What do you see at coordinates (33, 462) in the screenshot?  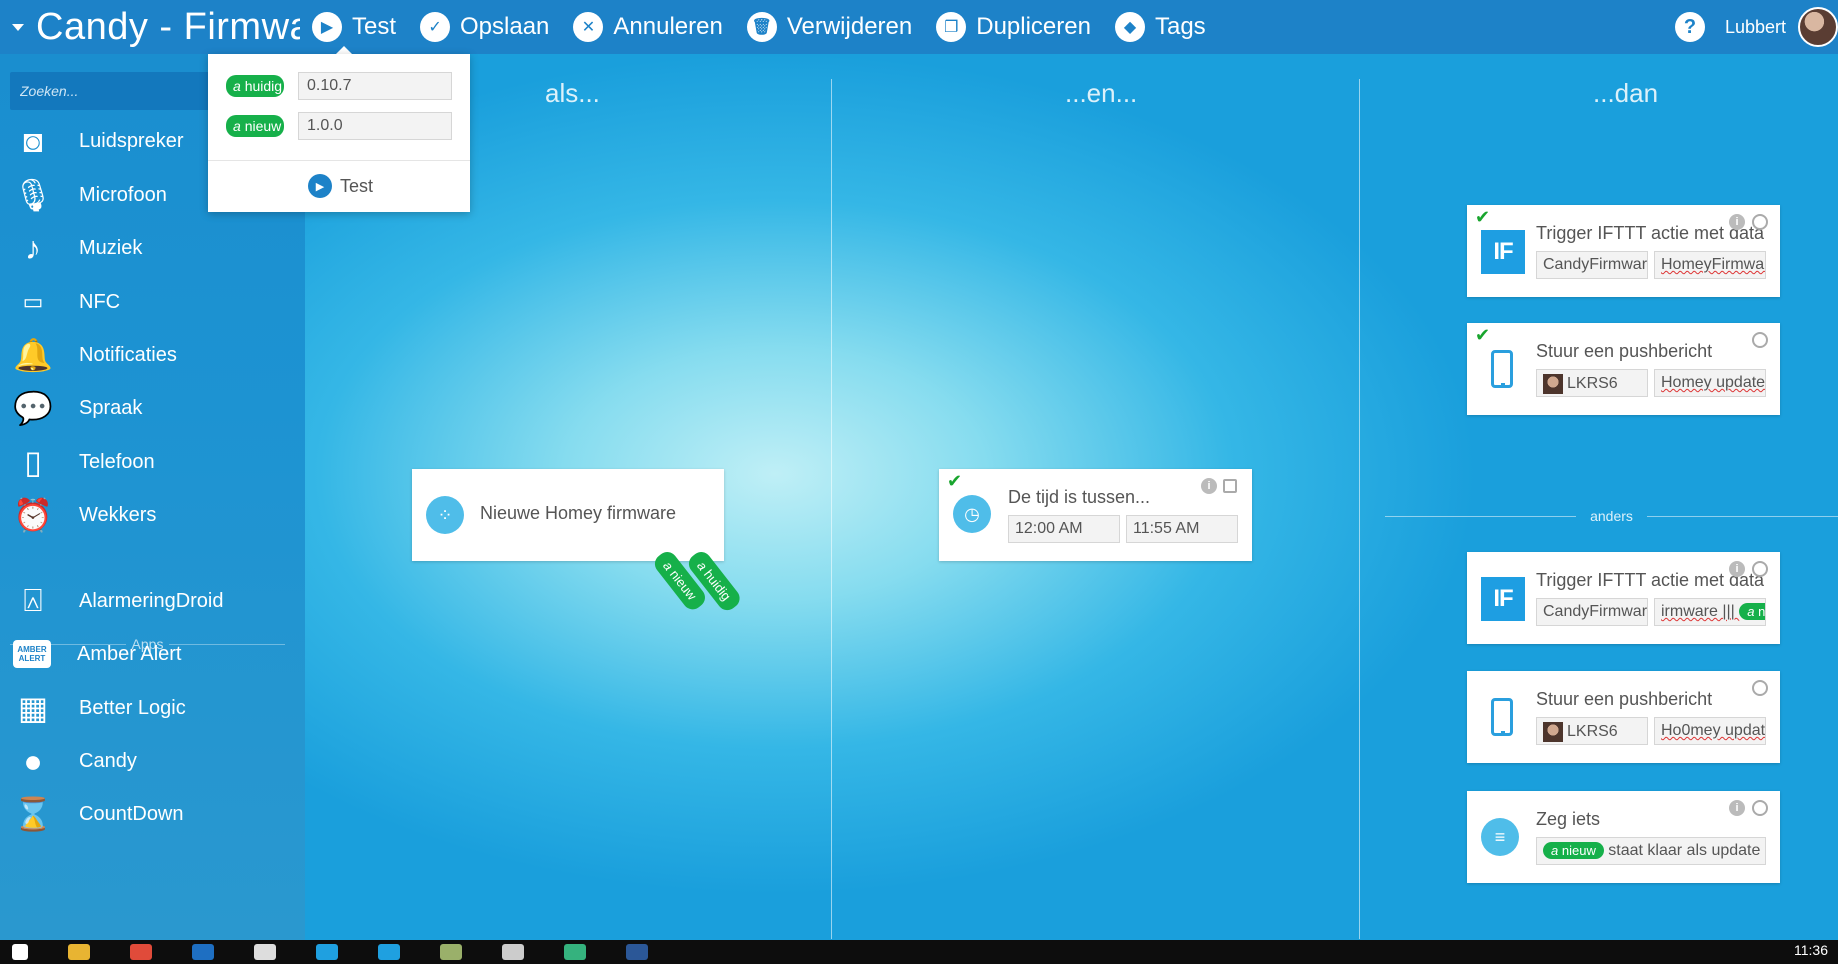 I see `phone-icon: ▯` at bounding box center [33, 462].